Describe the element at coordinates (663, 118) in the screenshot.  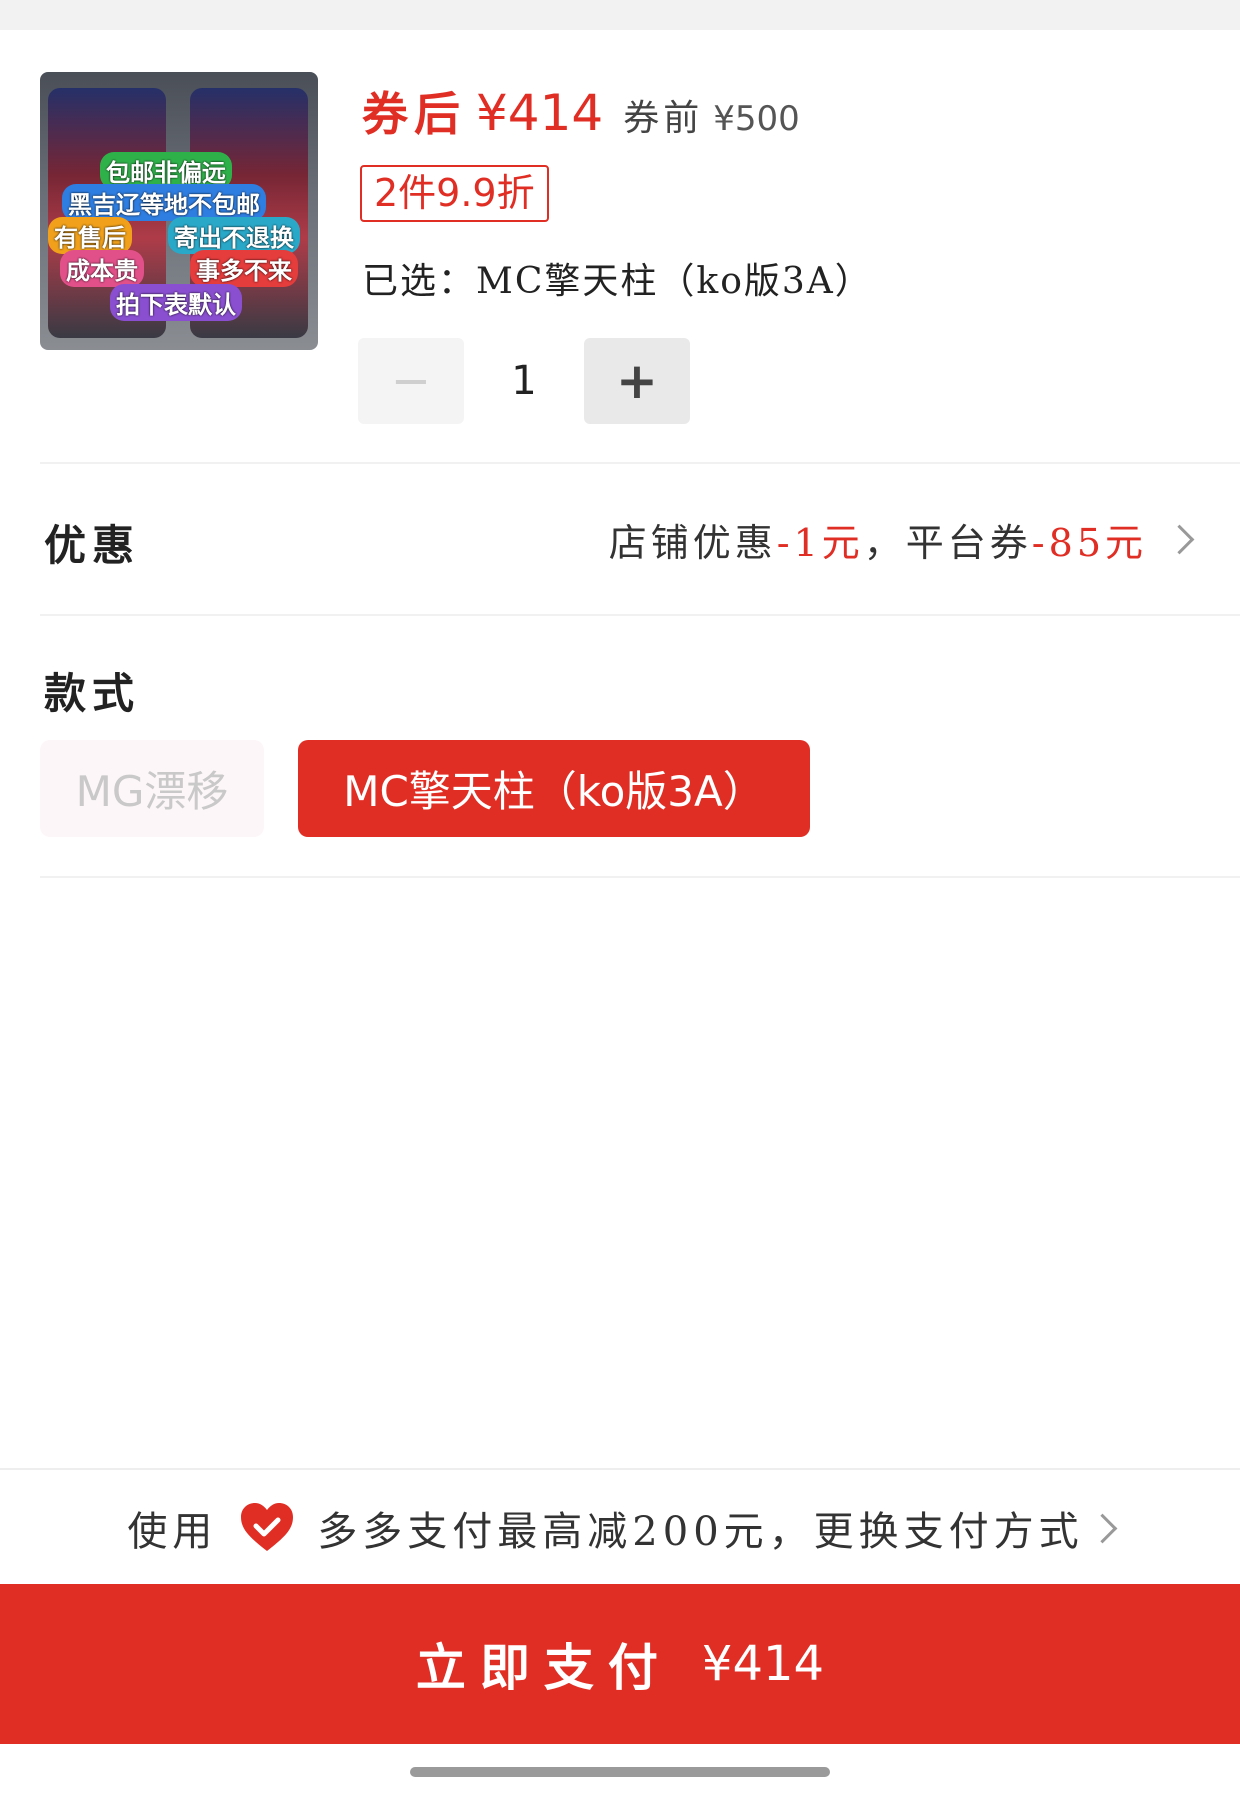
I see `price-before-label: 券前` at that location.